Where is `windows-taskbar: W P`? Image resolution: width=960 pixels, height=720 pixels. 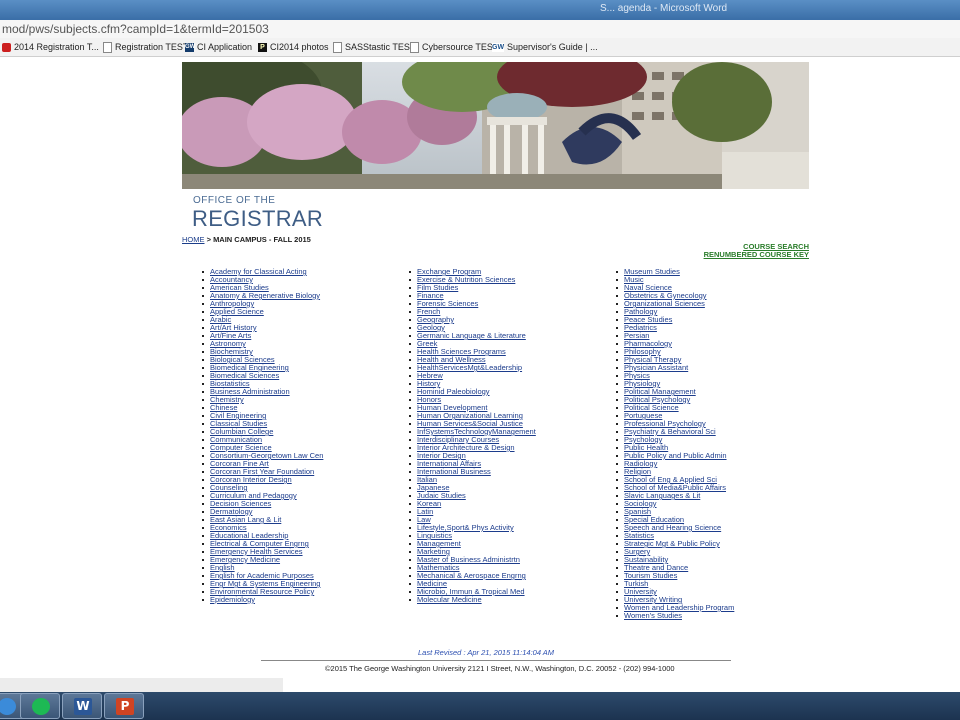
windows-taskbar: W P is located at coordinates (480, 706).